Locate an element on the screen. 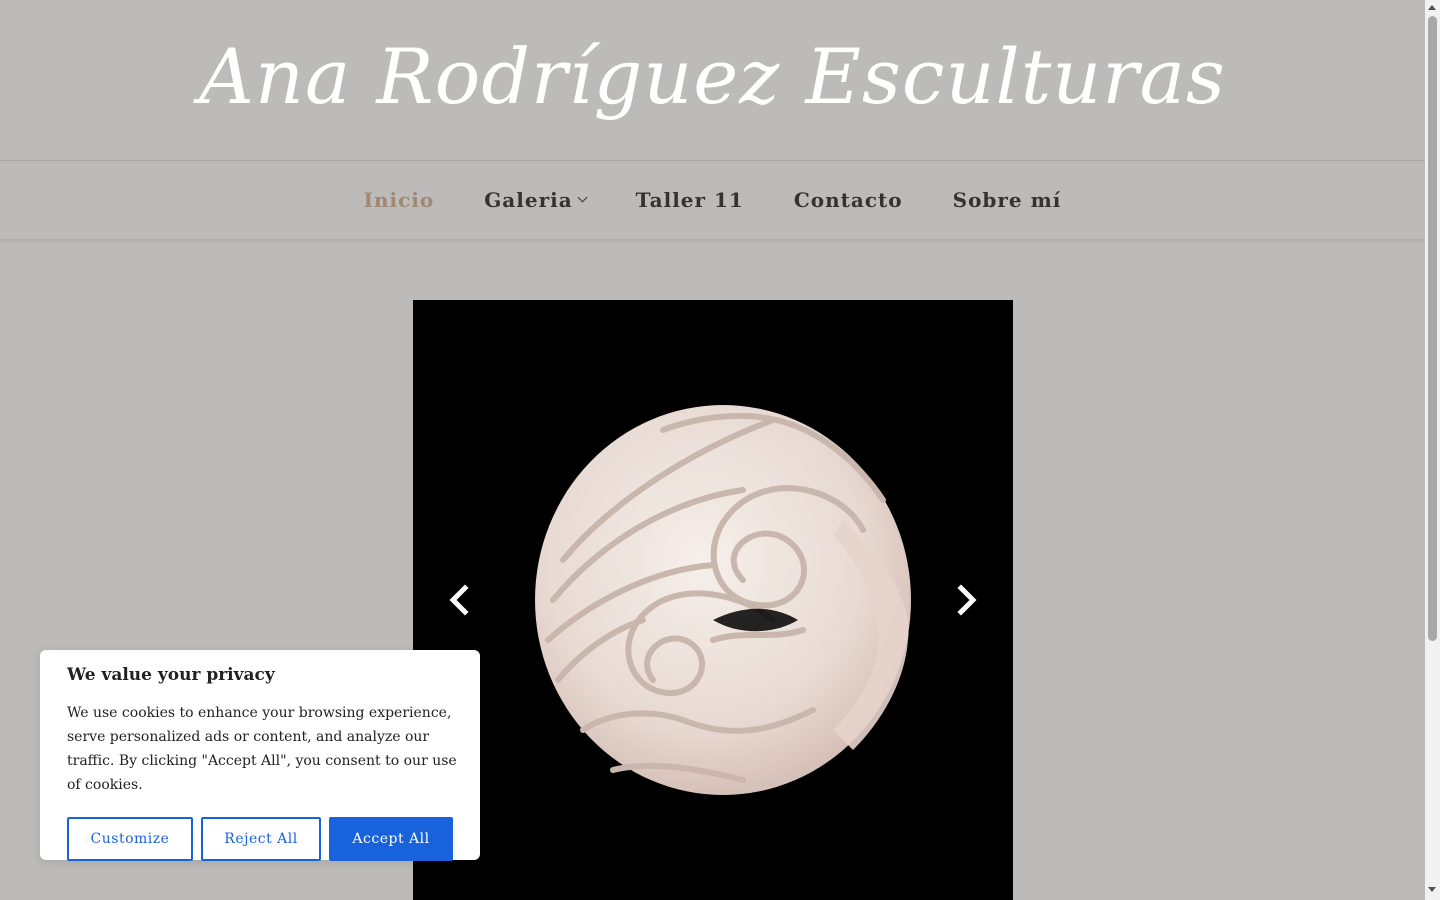 The image size is (1440, 900). nav-item-taller-11: Taller 11 is located at coordinates (690, 200).